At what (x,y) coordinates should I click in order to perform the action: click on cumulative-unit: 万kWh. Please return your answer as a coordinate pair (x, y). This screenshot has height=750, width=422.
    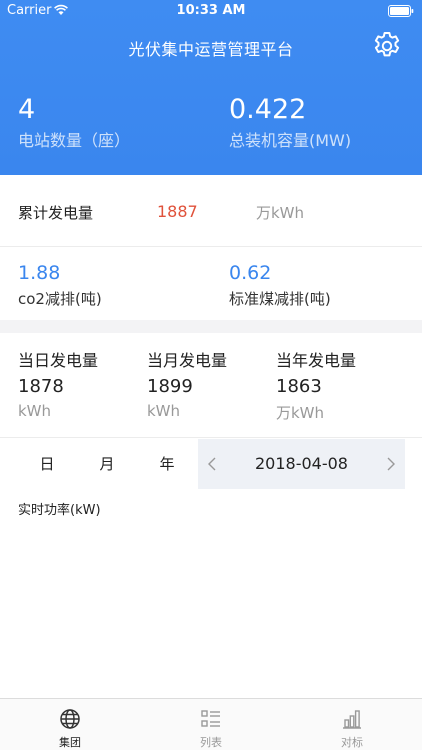
    Looking at the image, I should click on (280, 213).